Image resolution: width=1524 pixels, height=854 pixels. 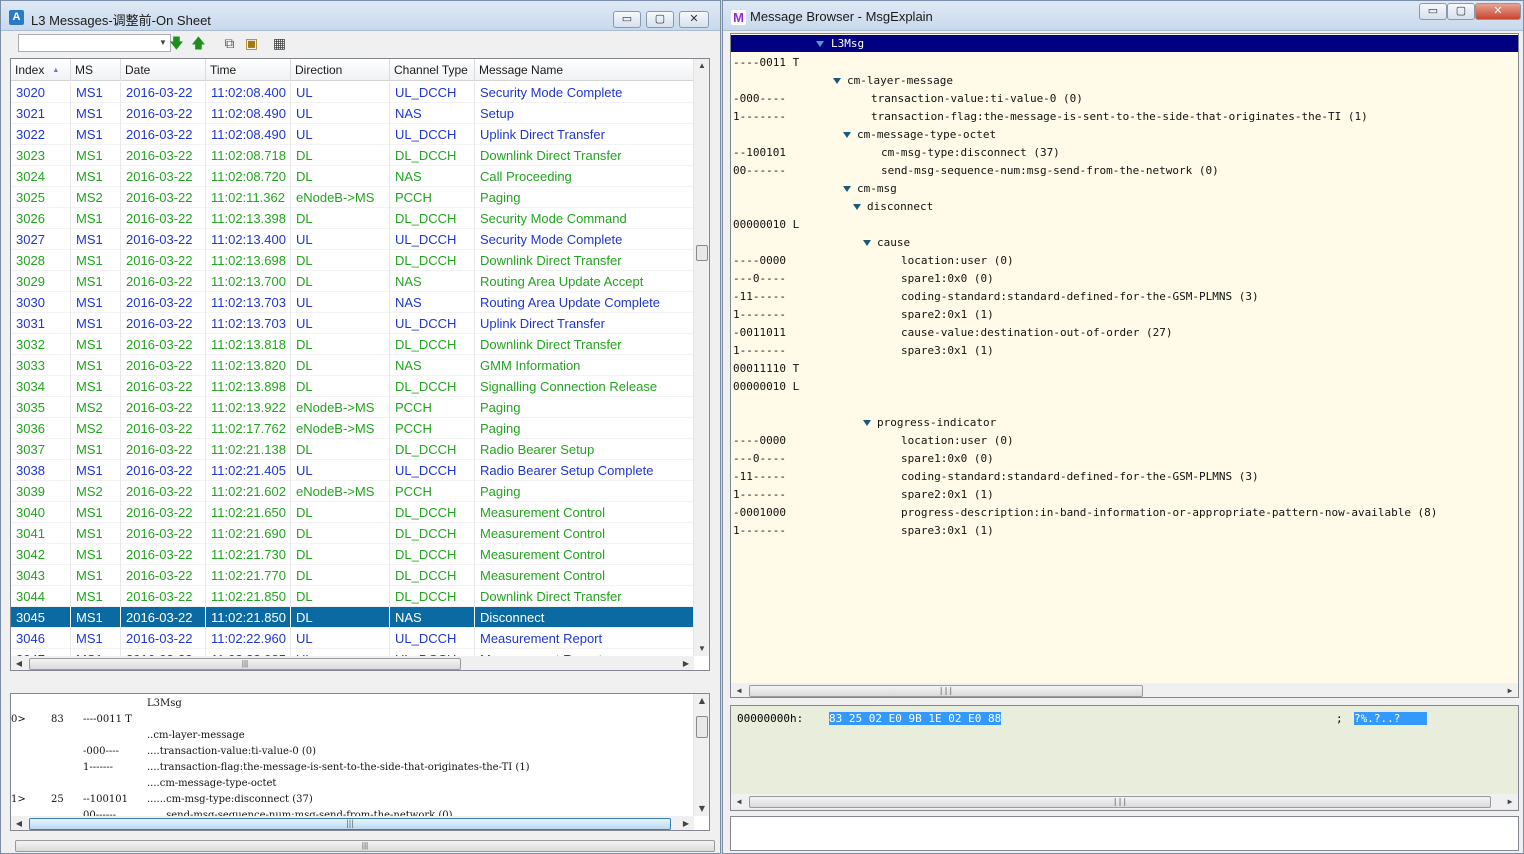 What do you see at coordinates (627, 19) in the screenshot?
I see `left-minimize-button: ▭` at bounding box center [627, 19].